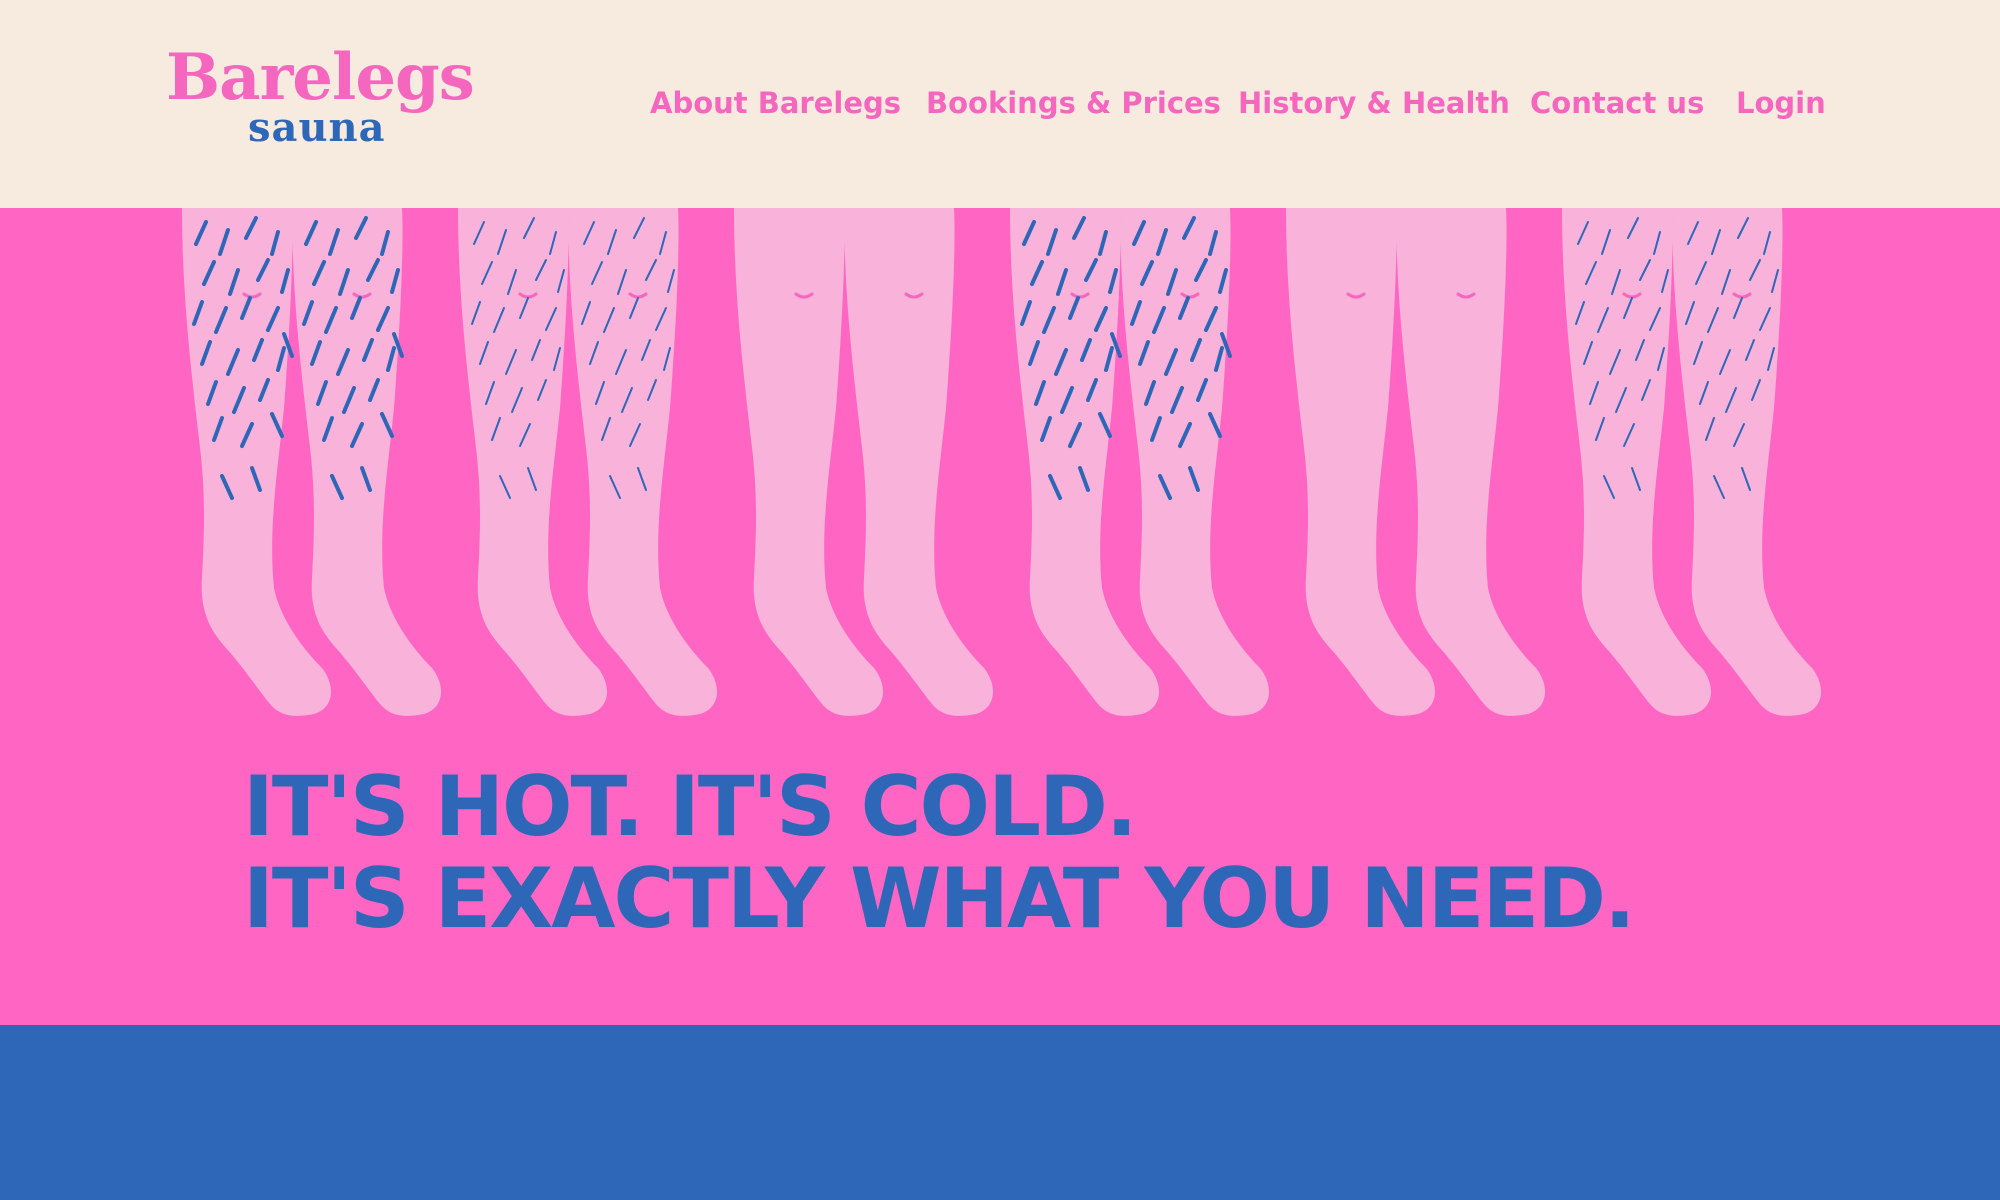 This screenshot has height=1200, width=2000. What do you see at coordinates (1781, 103) in the screenshot?
I see `nav-item-login: Login` at bounding box center [1781, 103].